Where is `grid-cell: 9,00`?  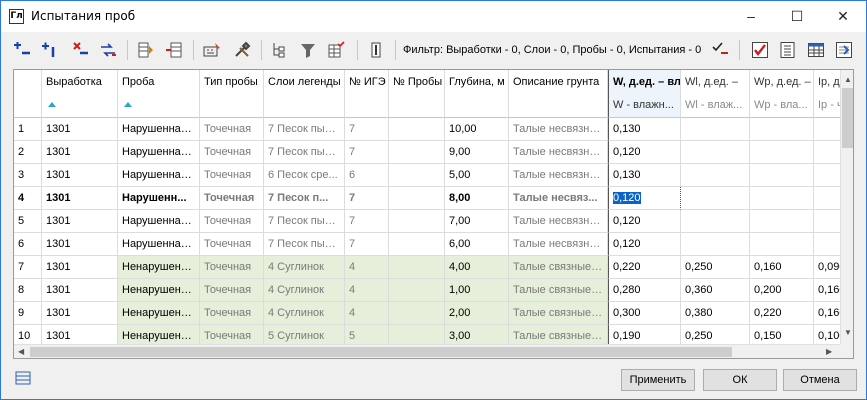
grid-cell: 9,00 is located at coordinates (477, 152).